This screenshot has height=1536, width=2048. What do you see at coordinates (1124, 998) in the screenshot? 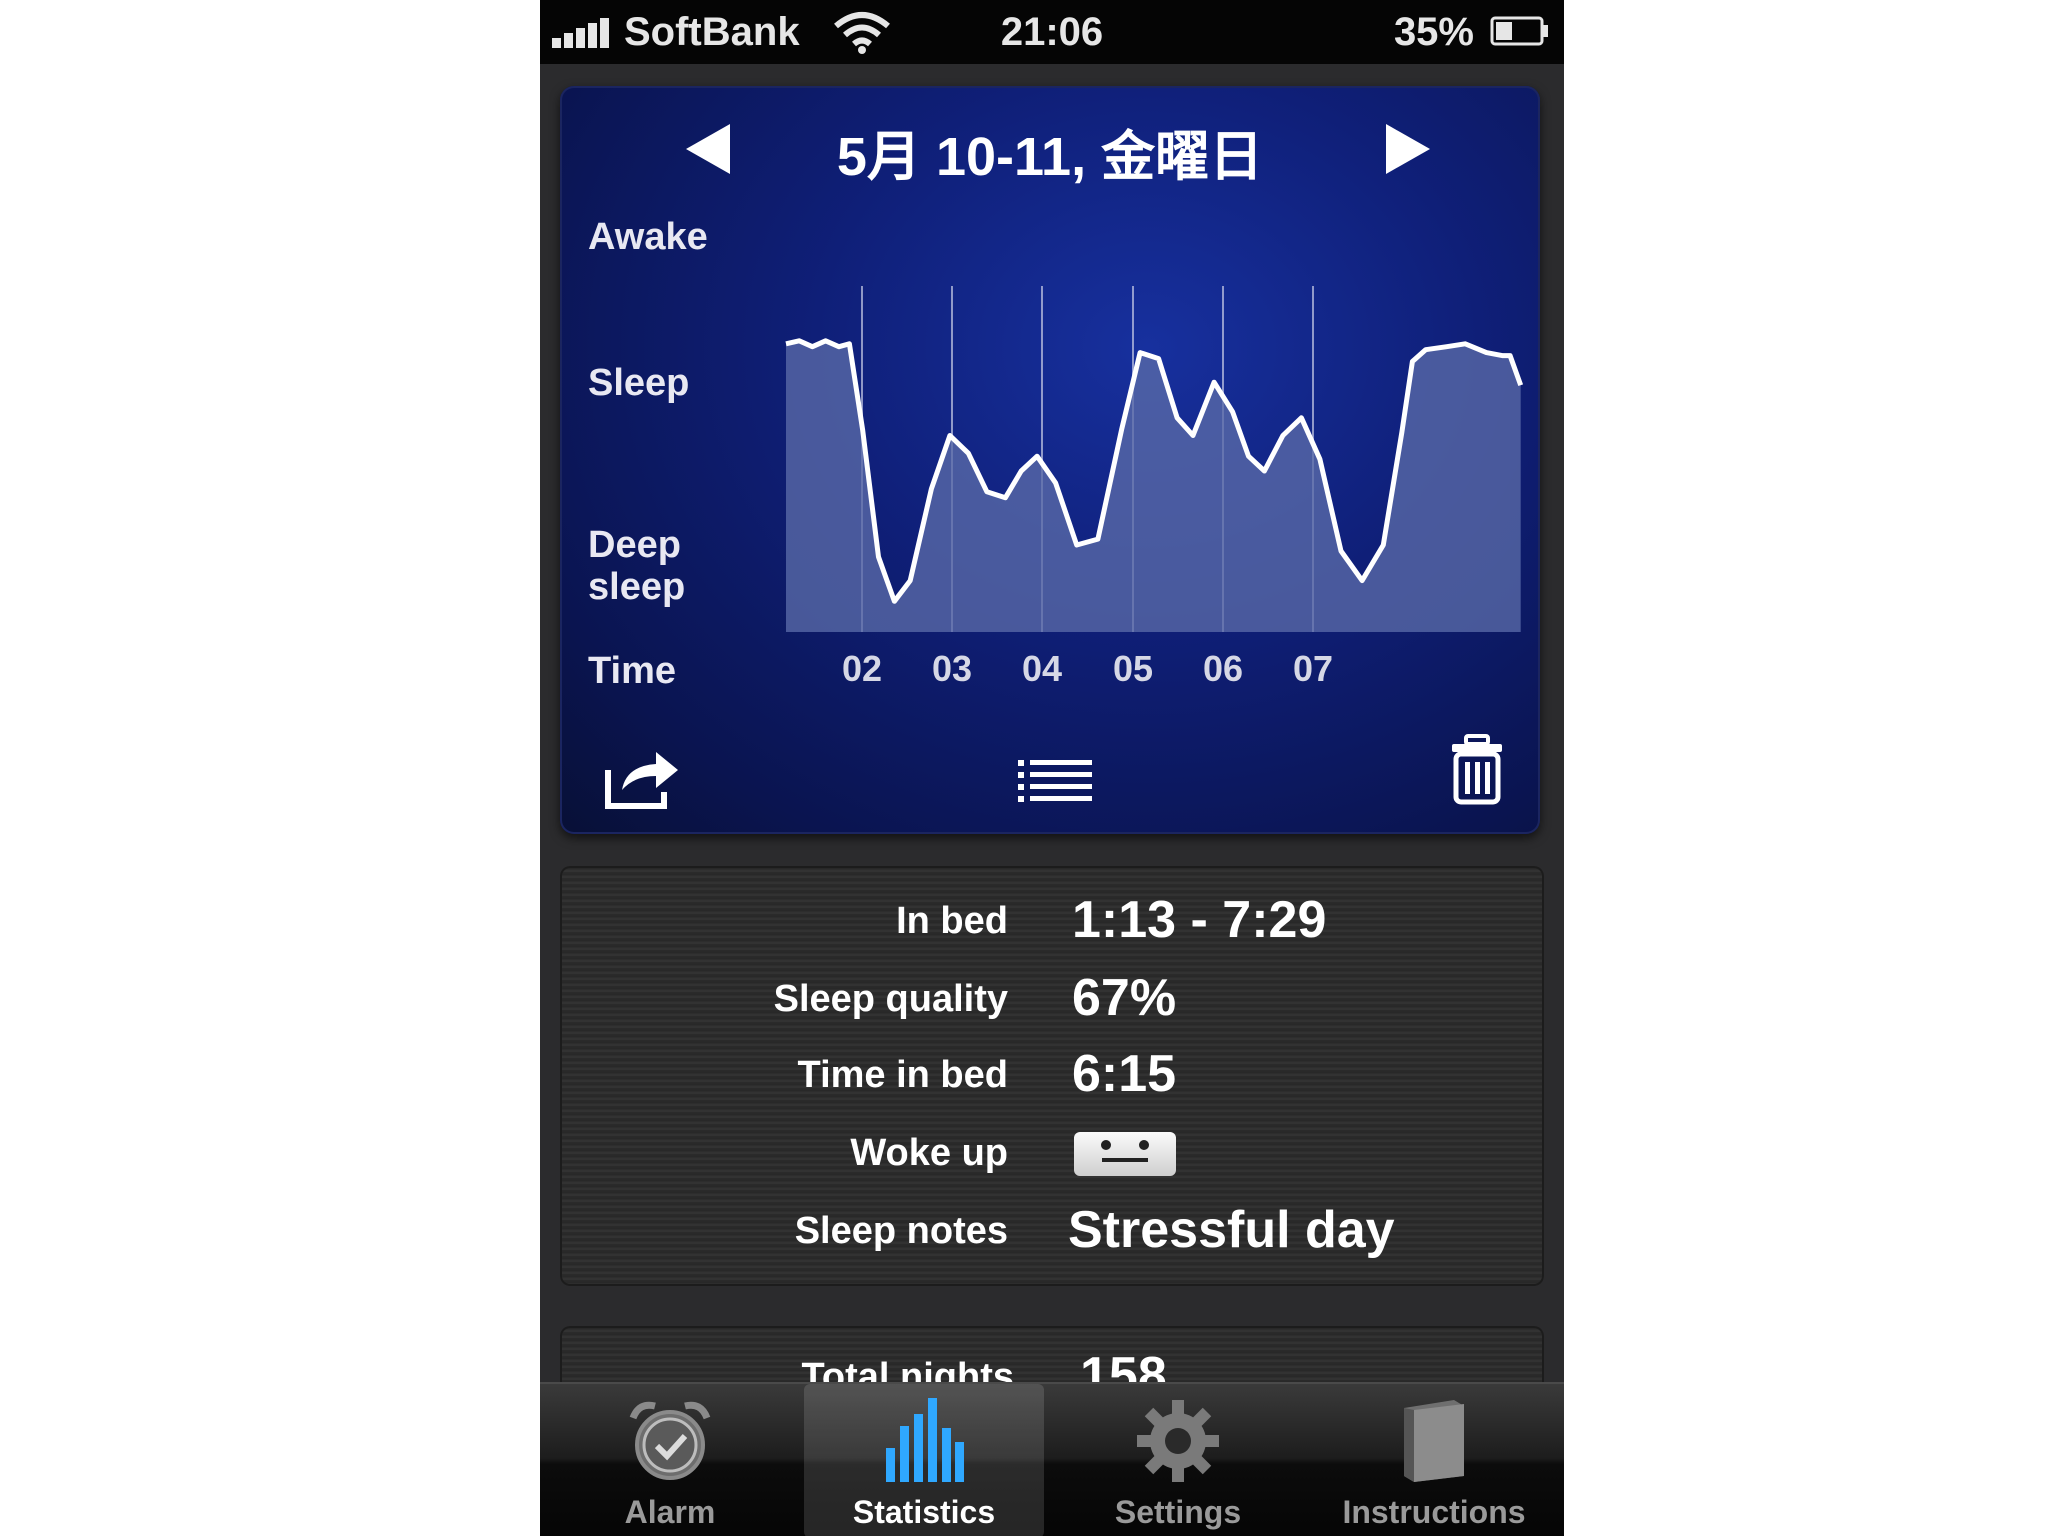
I see `sleep-quality-value: 67%` at bounding box center [1124, 998].